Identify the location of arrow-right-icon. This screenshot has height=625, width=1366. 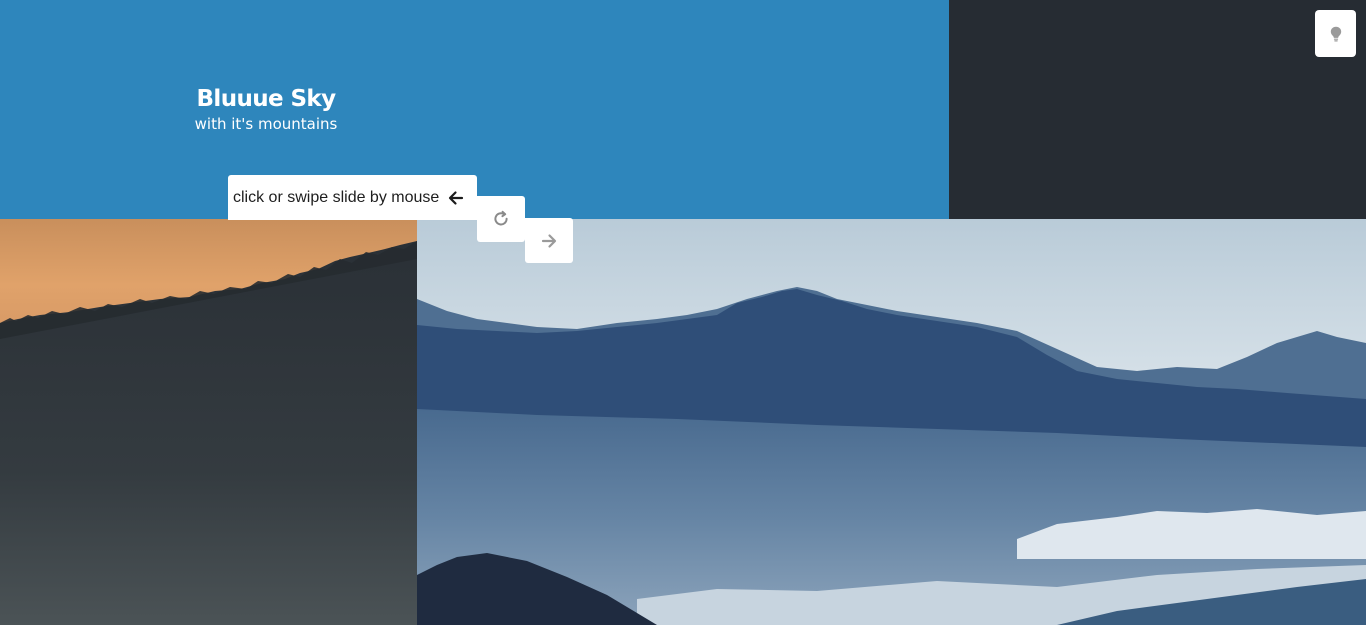
(549, 241).